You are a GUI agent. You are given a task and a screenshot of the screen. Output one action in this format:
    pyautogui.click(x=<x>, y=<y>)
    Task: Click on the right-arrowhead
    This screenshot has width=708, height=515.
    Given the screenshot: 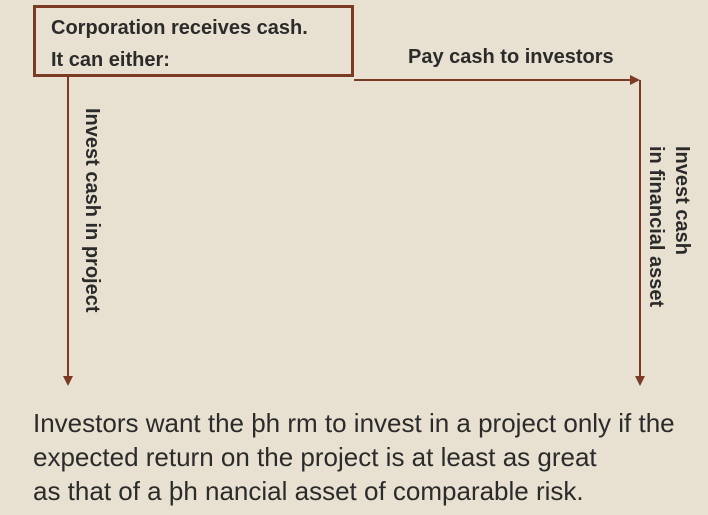 What is the action you would take?
    pyautogui.click(x=640, y=381)
    